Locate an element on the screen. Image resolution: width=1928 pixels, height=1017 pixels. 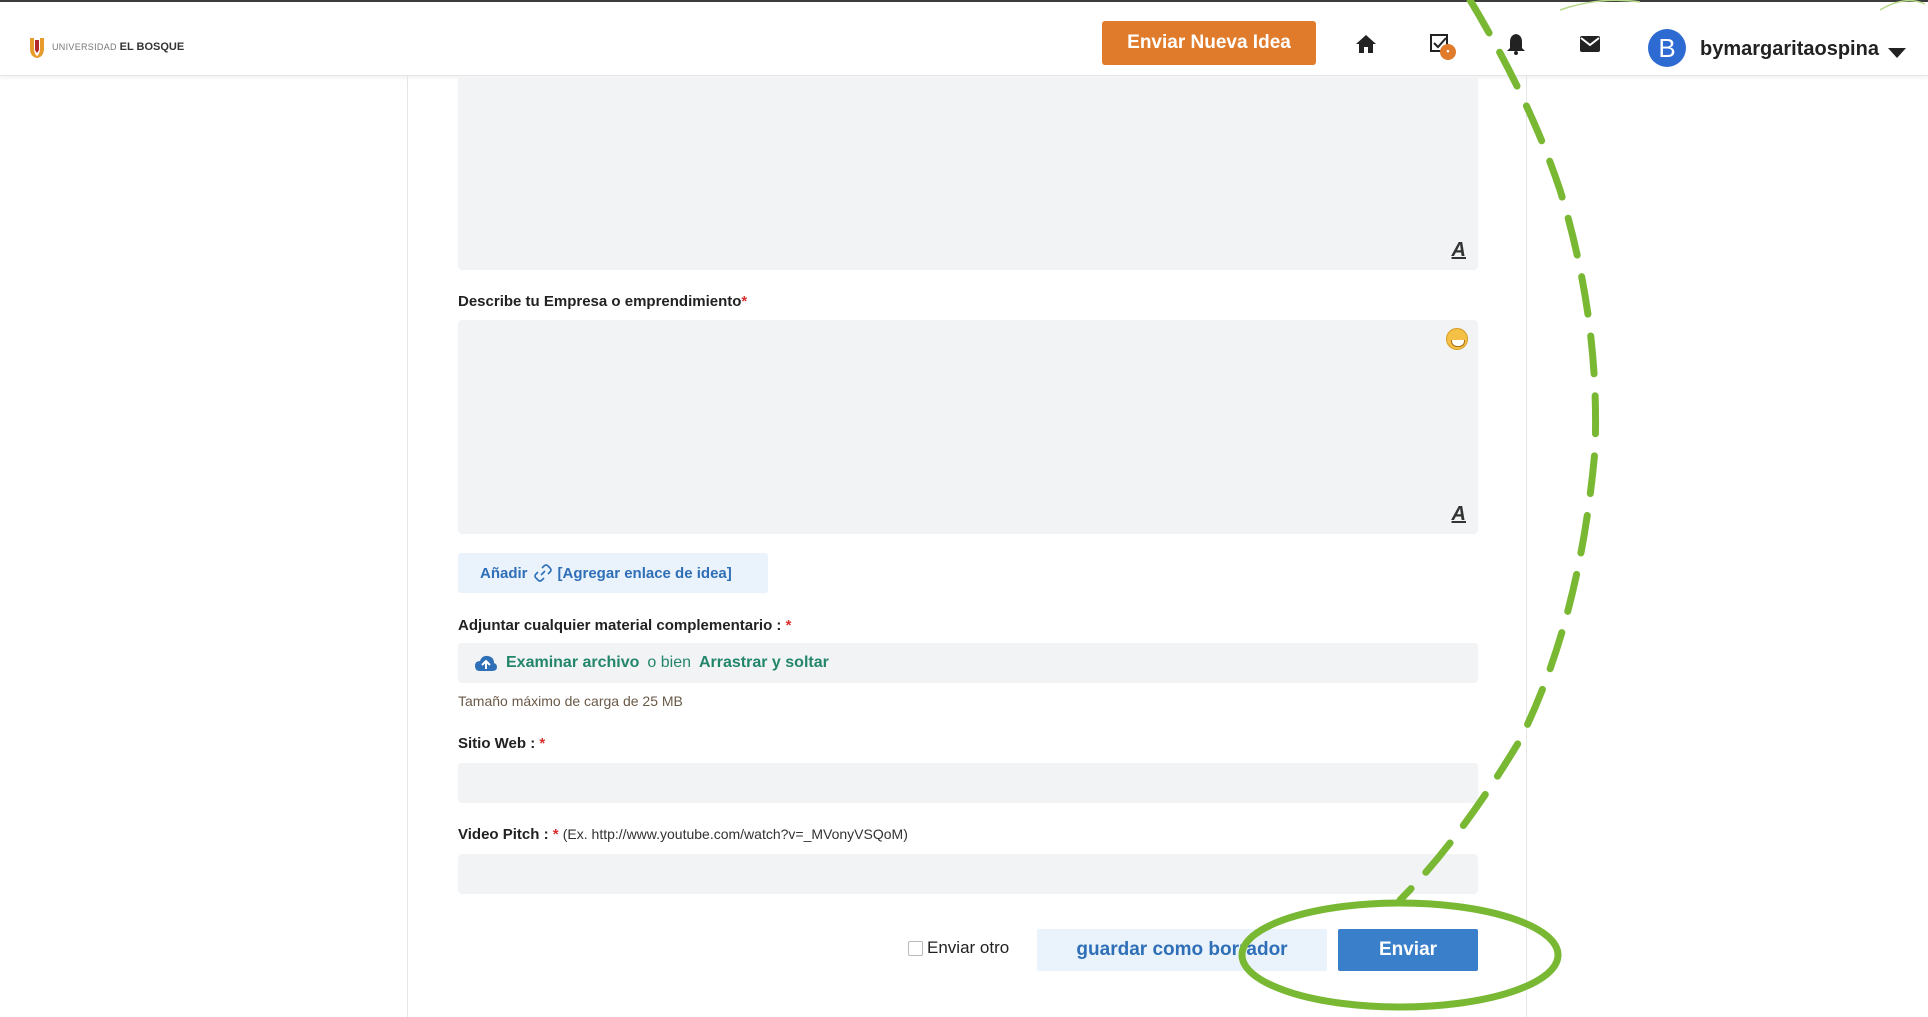
cloud-upload-icon is located at coordinates (486, 663).